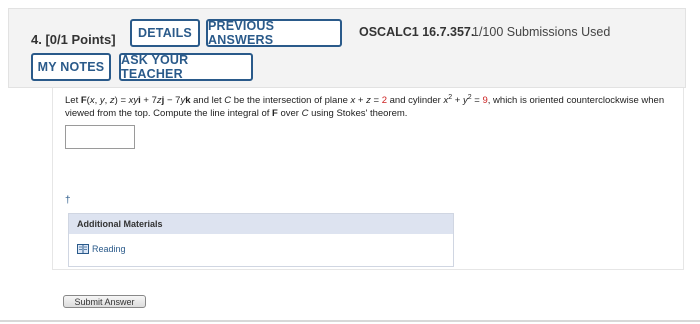 The height and width of the screenshot is (324, 700). Describe the element at coordinates (261, 240) in the screenshot. I see `additional-materials-panel: Additional Materials Reading` at that location.